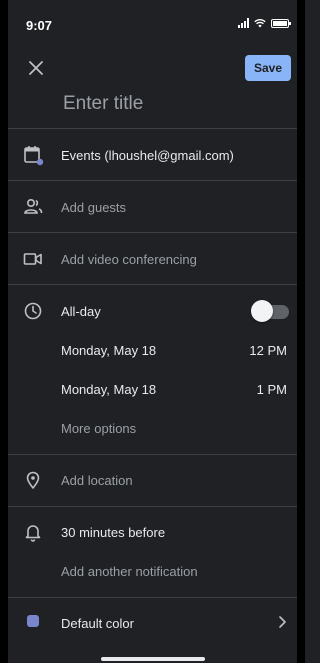  What do you see at coordinates (36, 68) in the screenshot?
I see `close-icon` at bounding box center [36, 68].